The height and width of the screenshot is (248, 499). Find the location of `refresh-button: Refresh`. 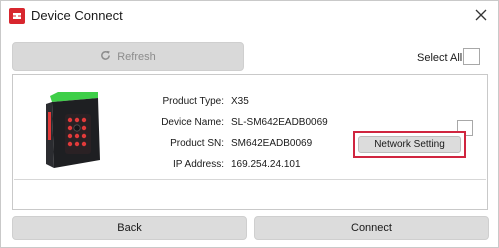

refresh-button: Refresh is located at coordinates (128, 56).